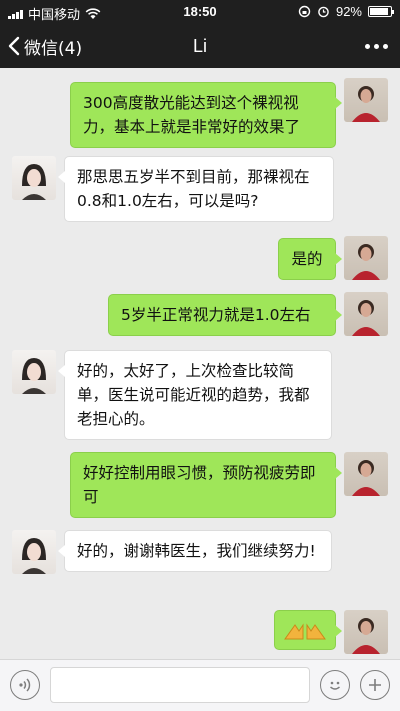  I want to click on voice-icon, so click(25, 685).